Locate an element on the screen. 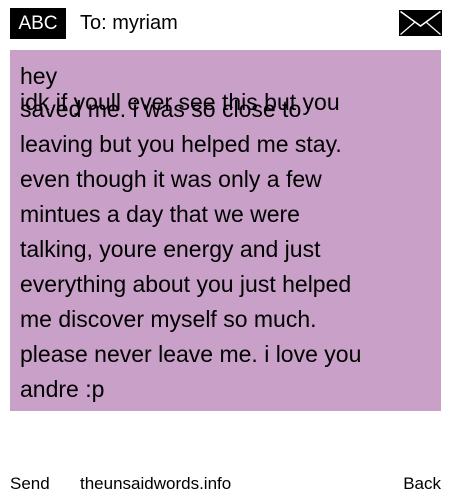  footer-bar: Send theunsaidwords.info Back is located at coordinates (225, 485).